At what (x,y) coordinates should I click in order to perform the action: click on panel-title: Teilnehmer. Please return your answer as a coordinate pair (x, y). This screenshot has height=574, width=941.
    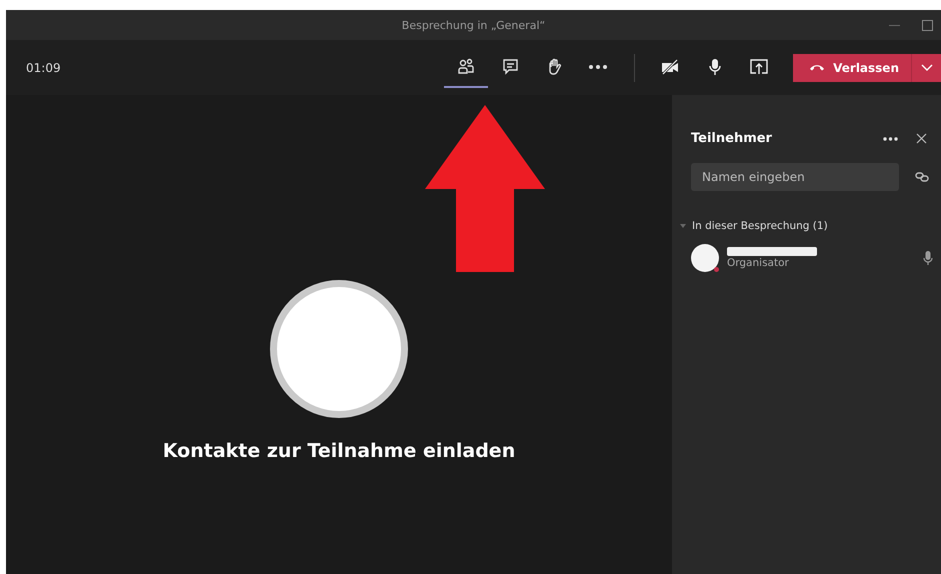
    Looking at the image, I should click on (731, 138).